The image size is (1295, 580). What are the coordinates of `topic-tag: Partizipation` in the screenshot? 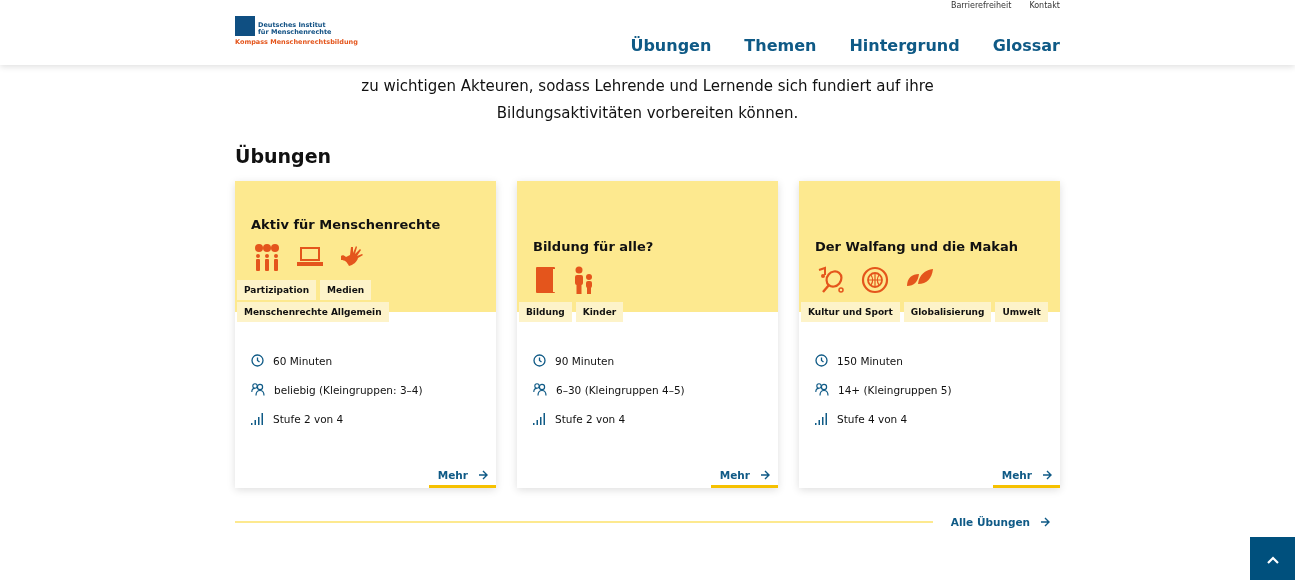 It's located at (277, 290).